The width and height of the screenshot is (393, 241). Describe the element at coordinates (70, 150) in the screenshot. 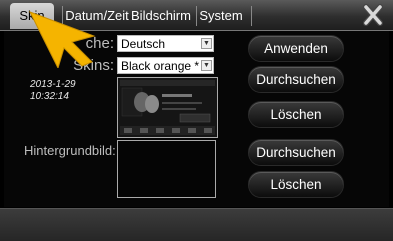

I see `background-label: Hintergrundbild:` at that location.